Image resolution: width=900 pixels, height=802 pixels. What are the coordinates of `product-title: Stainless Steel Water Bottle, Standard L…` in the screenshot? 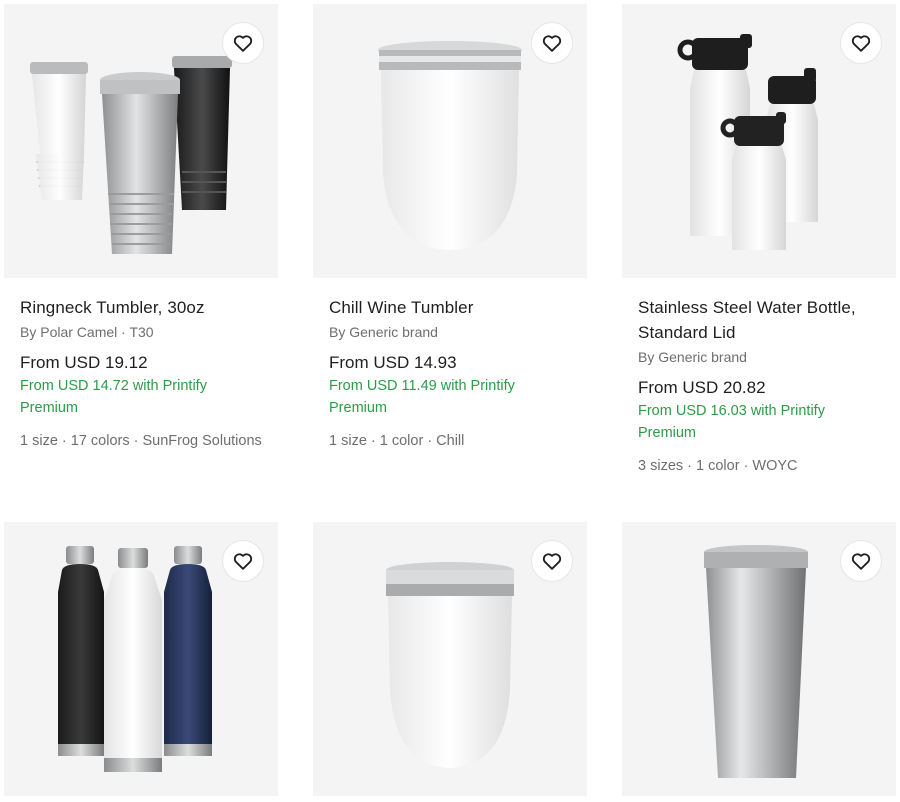 It's located at (760, 320).